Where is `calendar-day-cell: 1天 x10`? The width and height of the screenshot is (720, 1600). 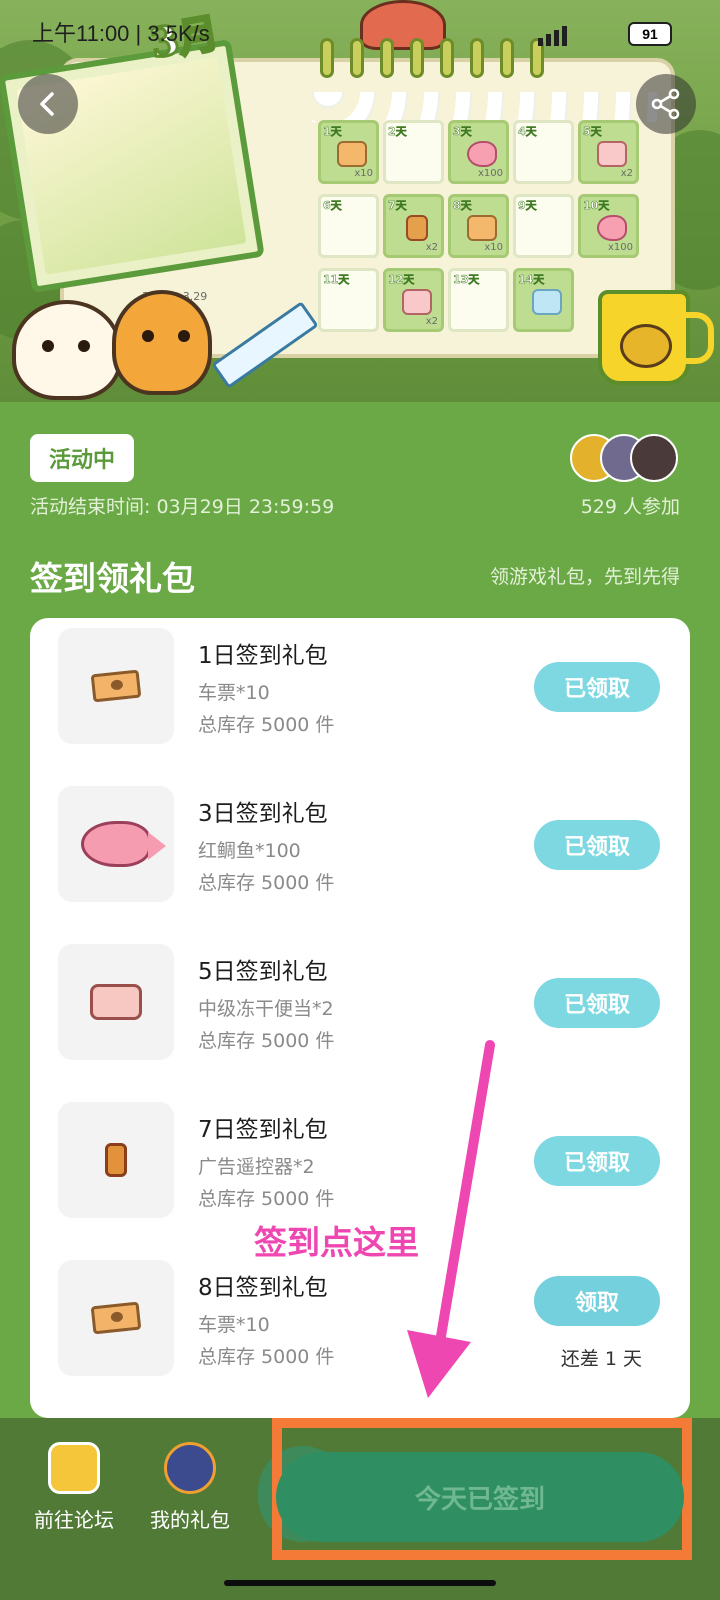
calendar-day-cell: 1天 x10 is located at coordinates (348, 152).